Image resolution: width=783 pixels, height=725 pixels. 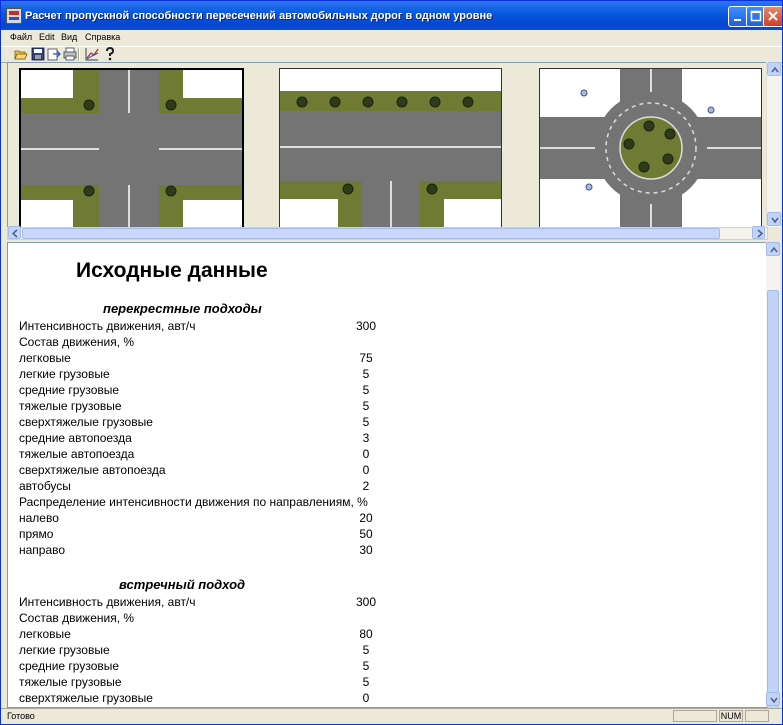 I want to click on export-icon, so click(x=54, y=54).